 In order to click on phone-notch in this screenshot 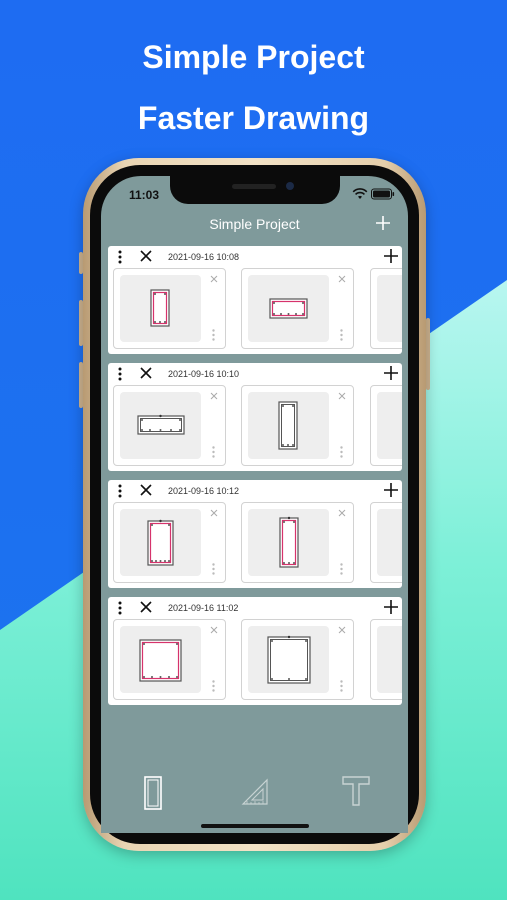, I will do `click(255, 190)`.